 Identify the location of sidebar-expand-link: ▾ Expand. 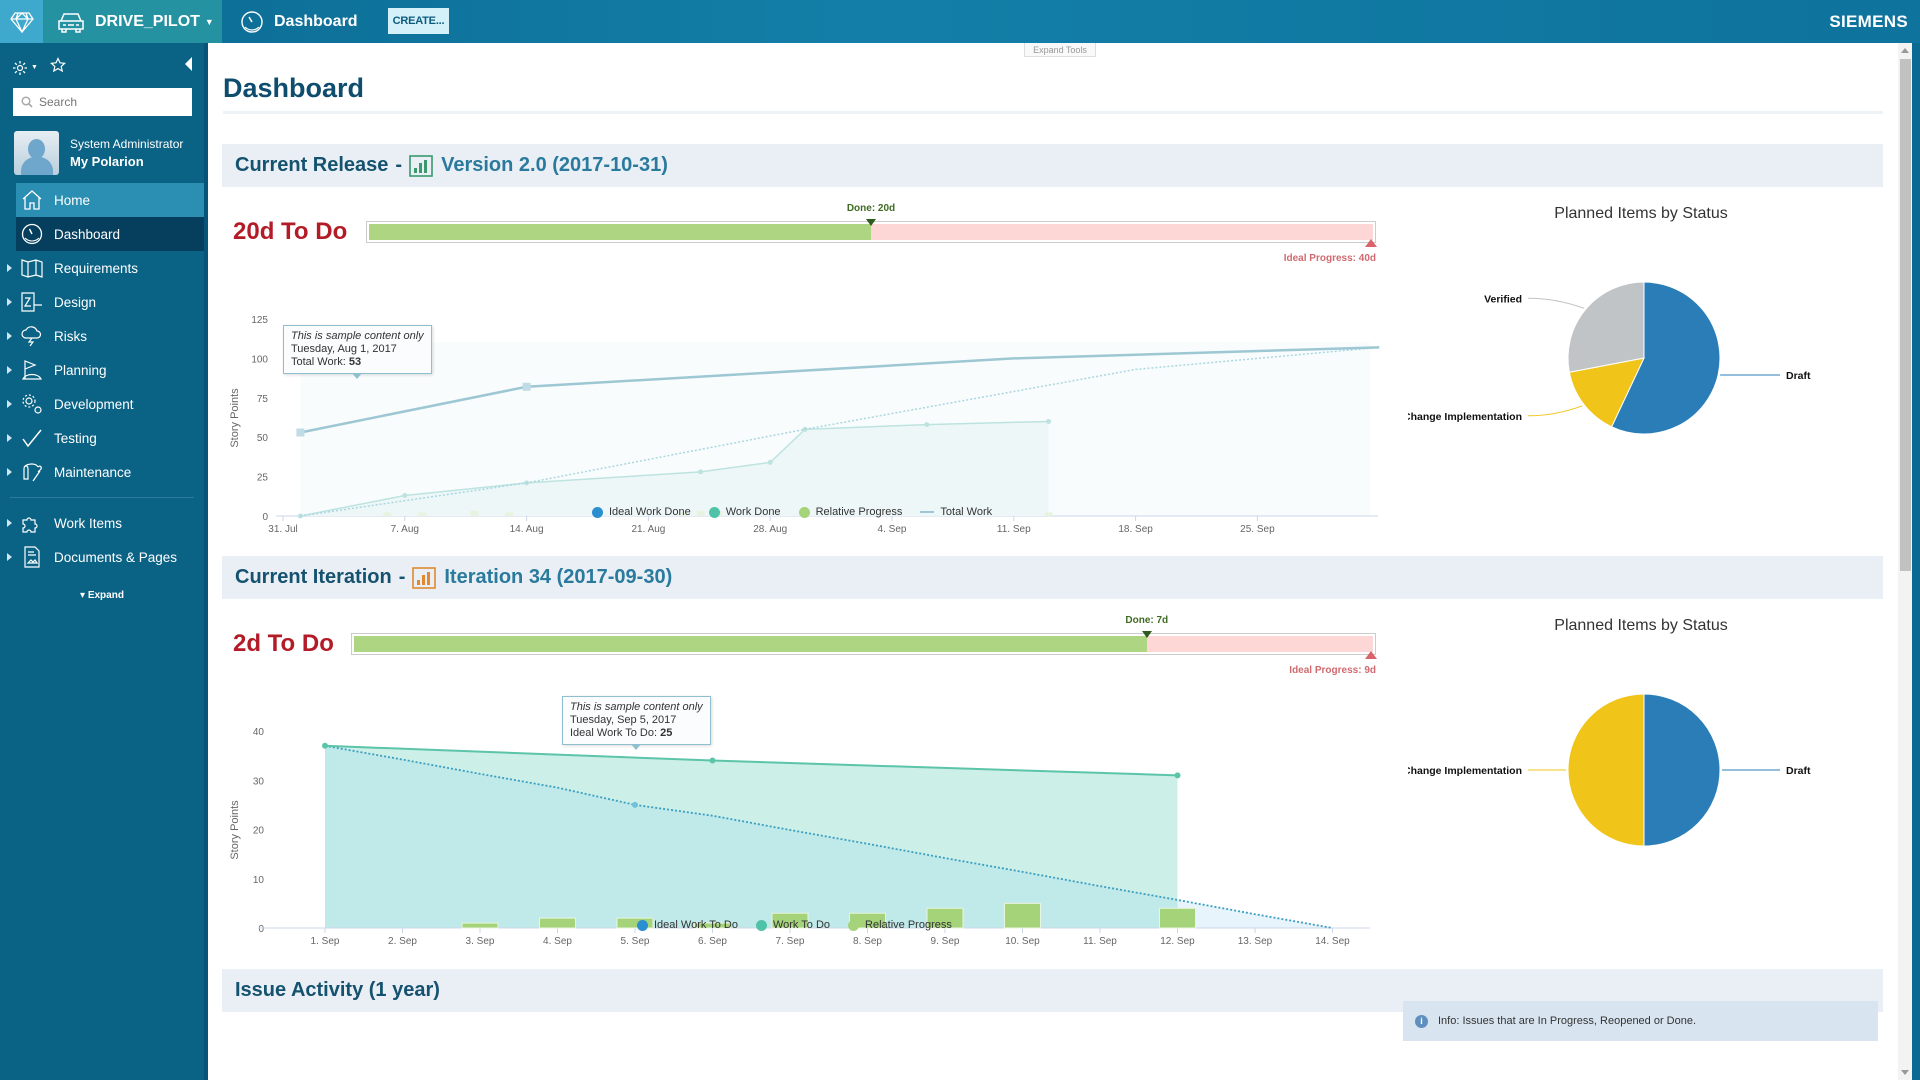
(102, 595).